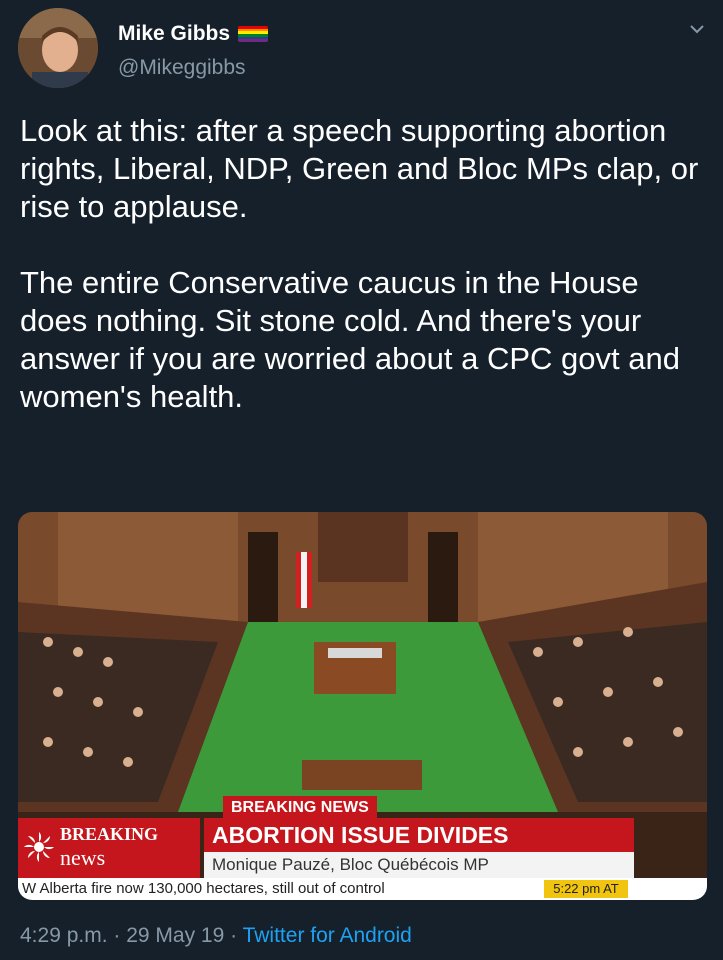  What do you see at coordinates (419, 850) in the screenshot?
I see `news-headline: ABORTION ISSUE DIVIDES PARLIAMENT` at bounding box center [419, 850].